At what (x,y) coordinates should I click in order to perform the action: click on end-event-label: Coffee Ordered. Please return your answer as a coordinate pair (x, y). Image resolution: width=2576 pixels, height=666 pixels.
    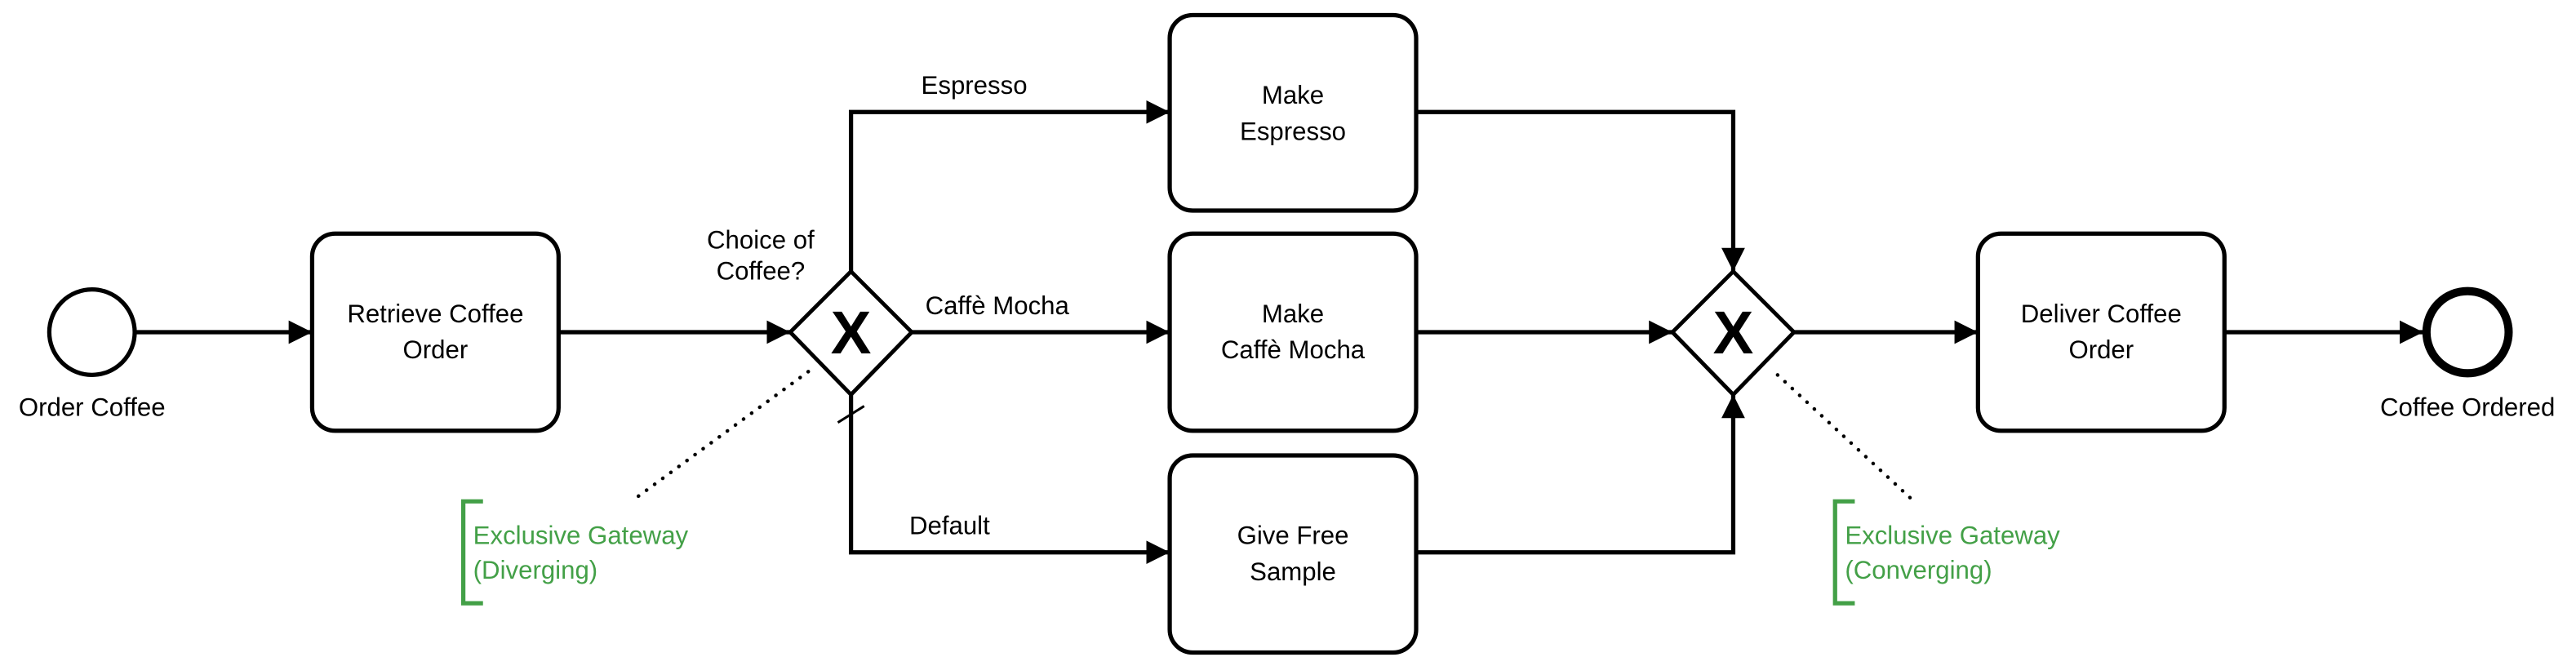
    Looking at the image, I should click on (2467, 407).